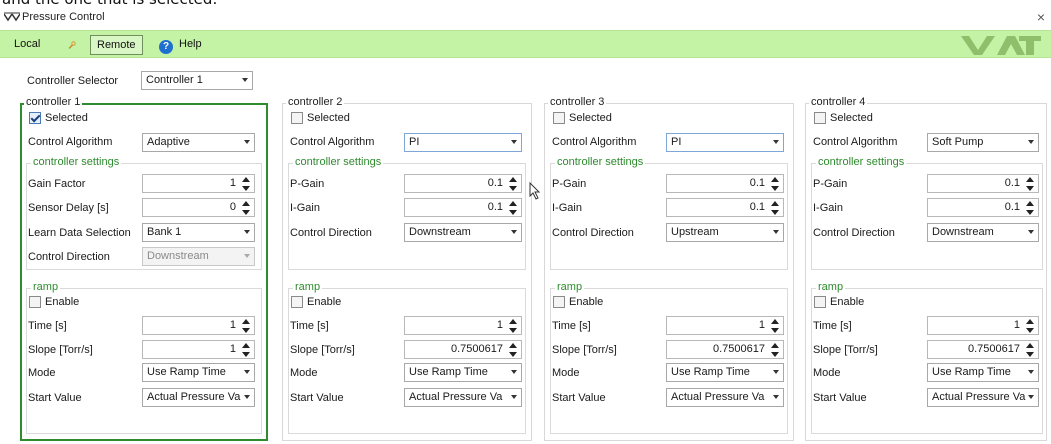  I want to click on local-button: Local, so click(27, 45).